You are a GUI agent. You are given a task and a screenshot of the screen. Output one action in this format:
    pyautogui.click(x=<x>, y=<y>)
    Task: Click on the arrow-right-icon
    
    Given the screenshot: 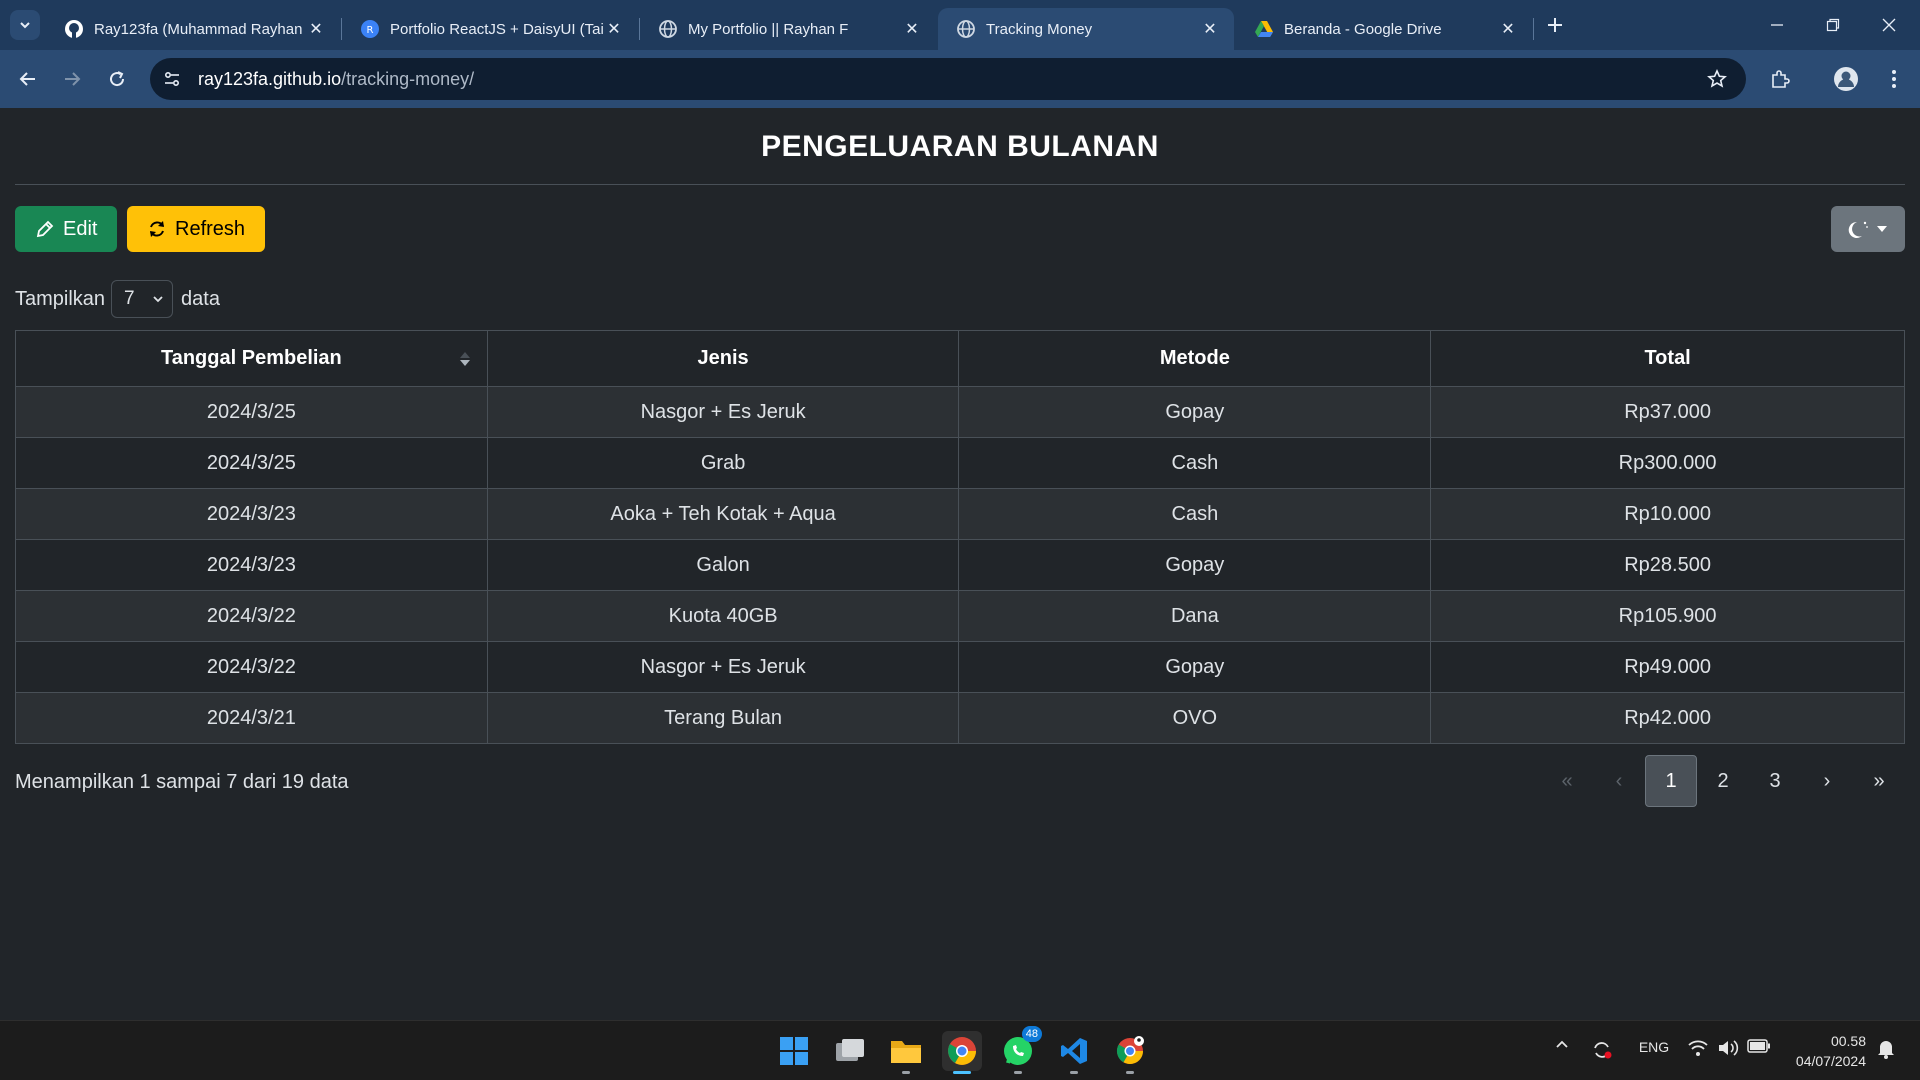 What is the action you would take?
    pyautogui.click(x=73, y=79)
    